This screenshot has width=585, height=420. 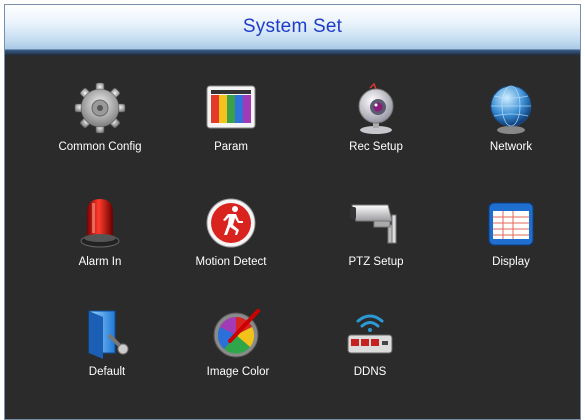 I want to click on title-bar: System Set, so click(x=292, y=27).